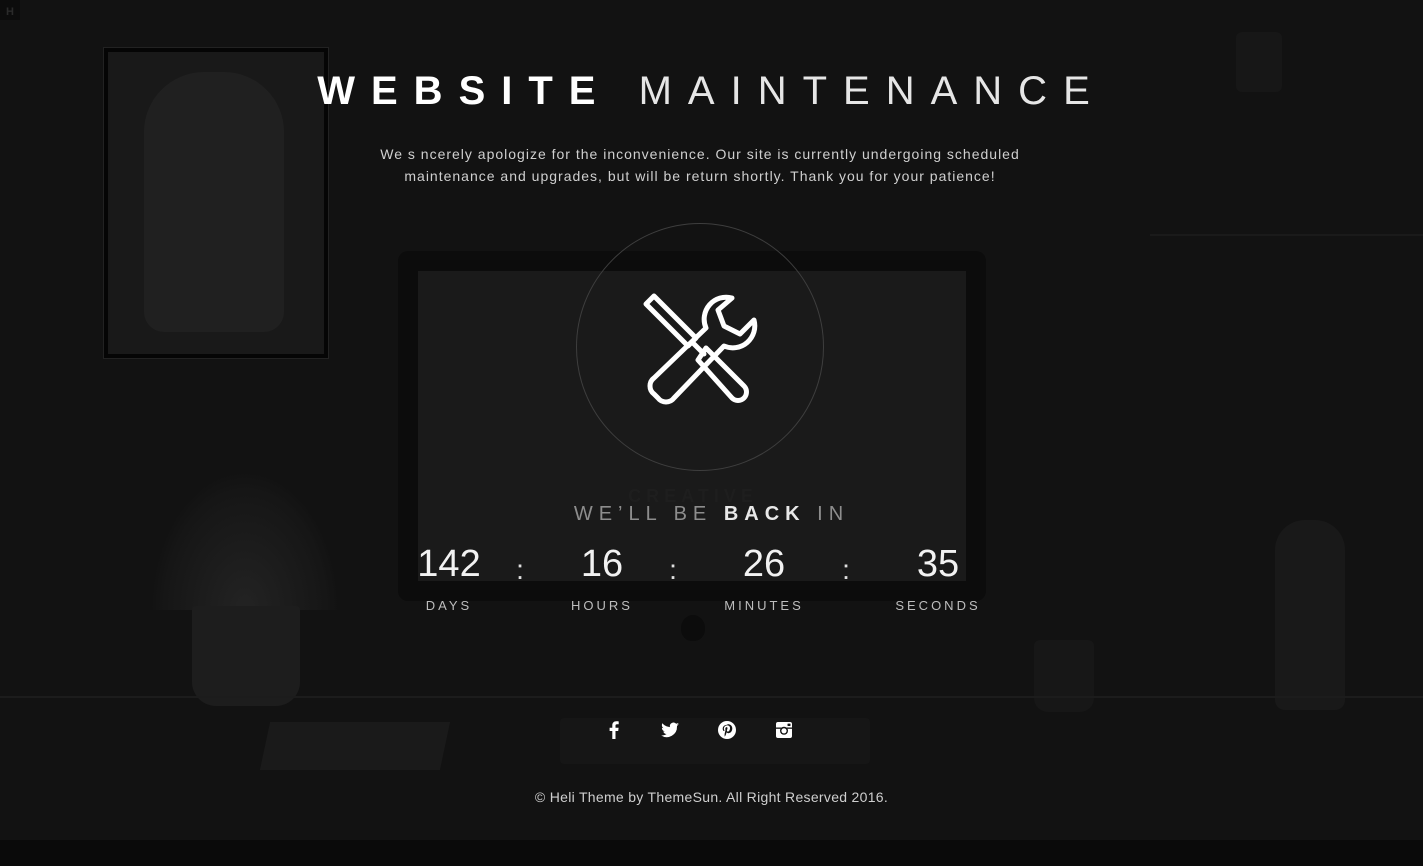 The image size is (1423, 866). I want to click on countdown-hours-value: 16, so click(602, 564).